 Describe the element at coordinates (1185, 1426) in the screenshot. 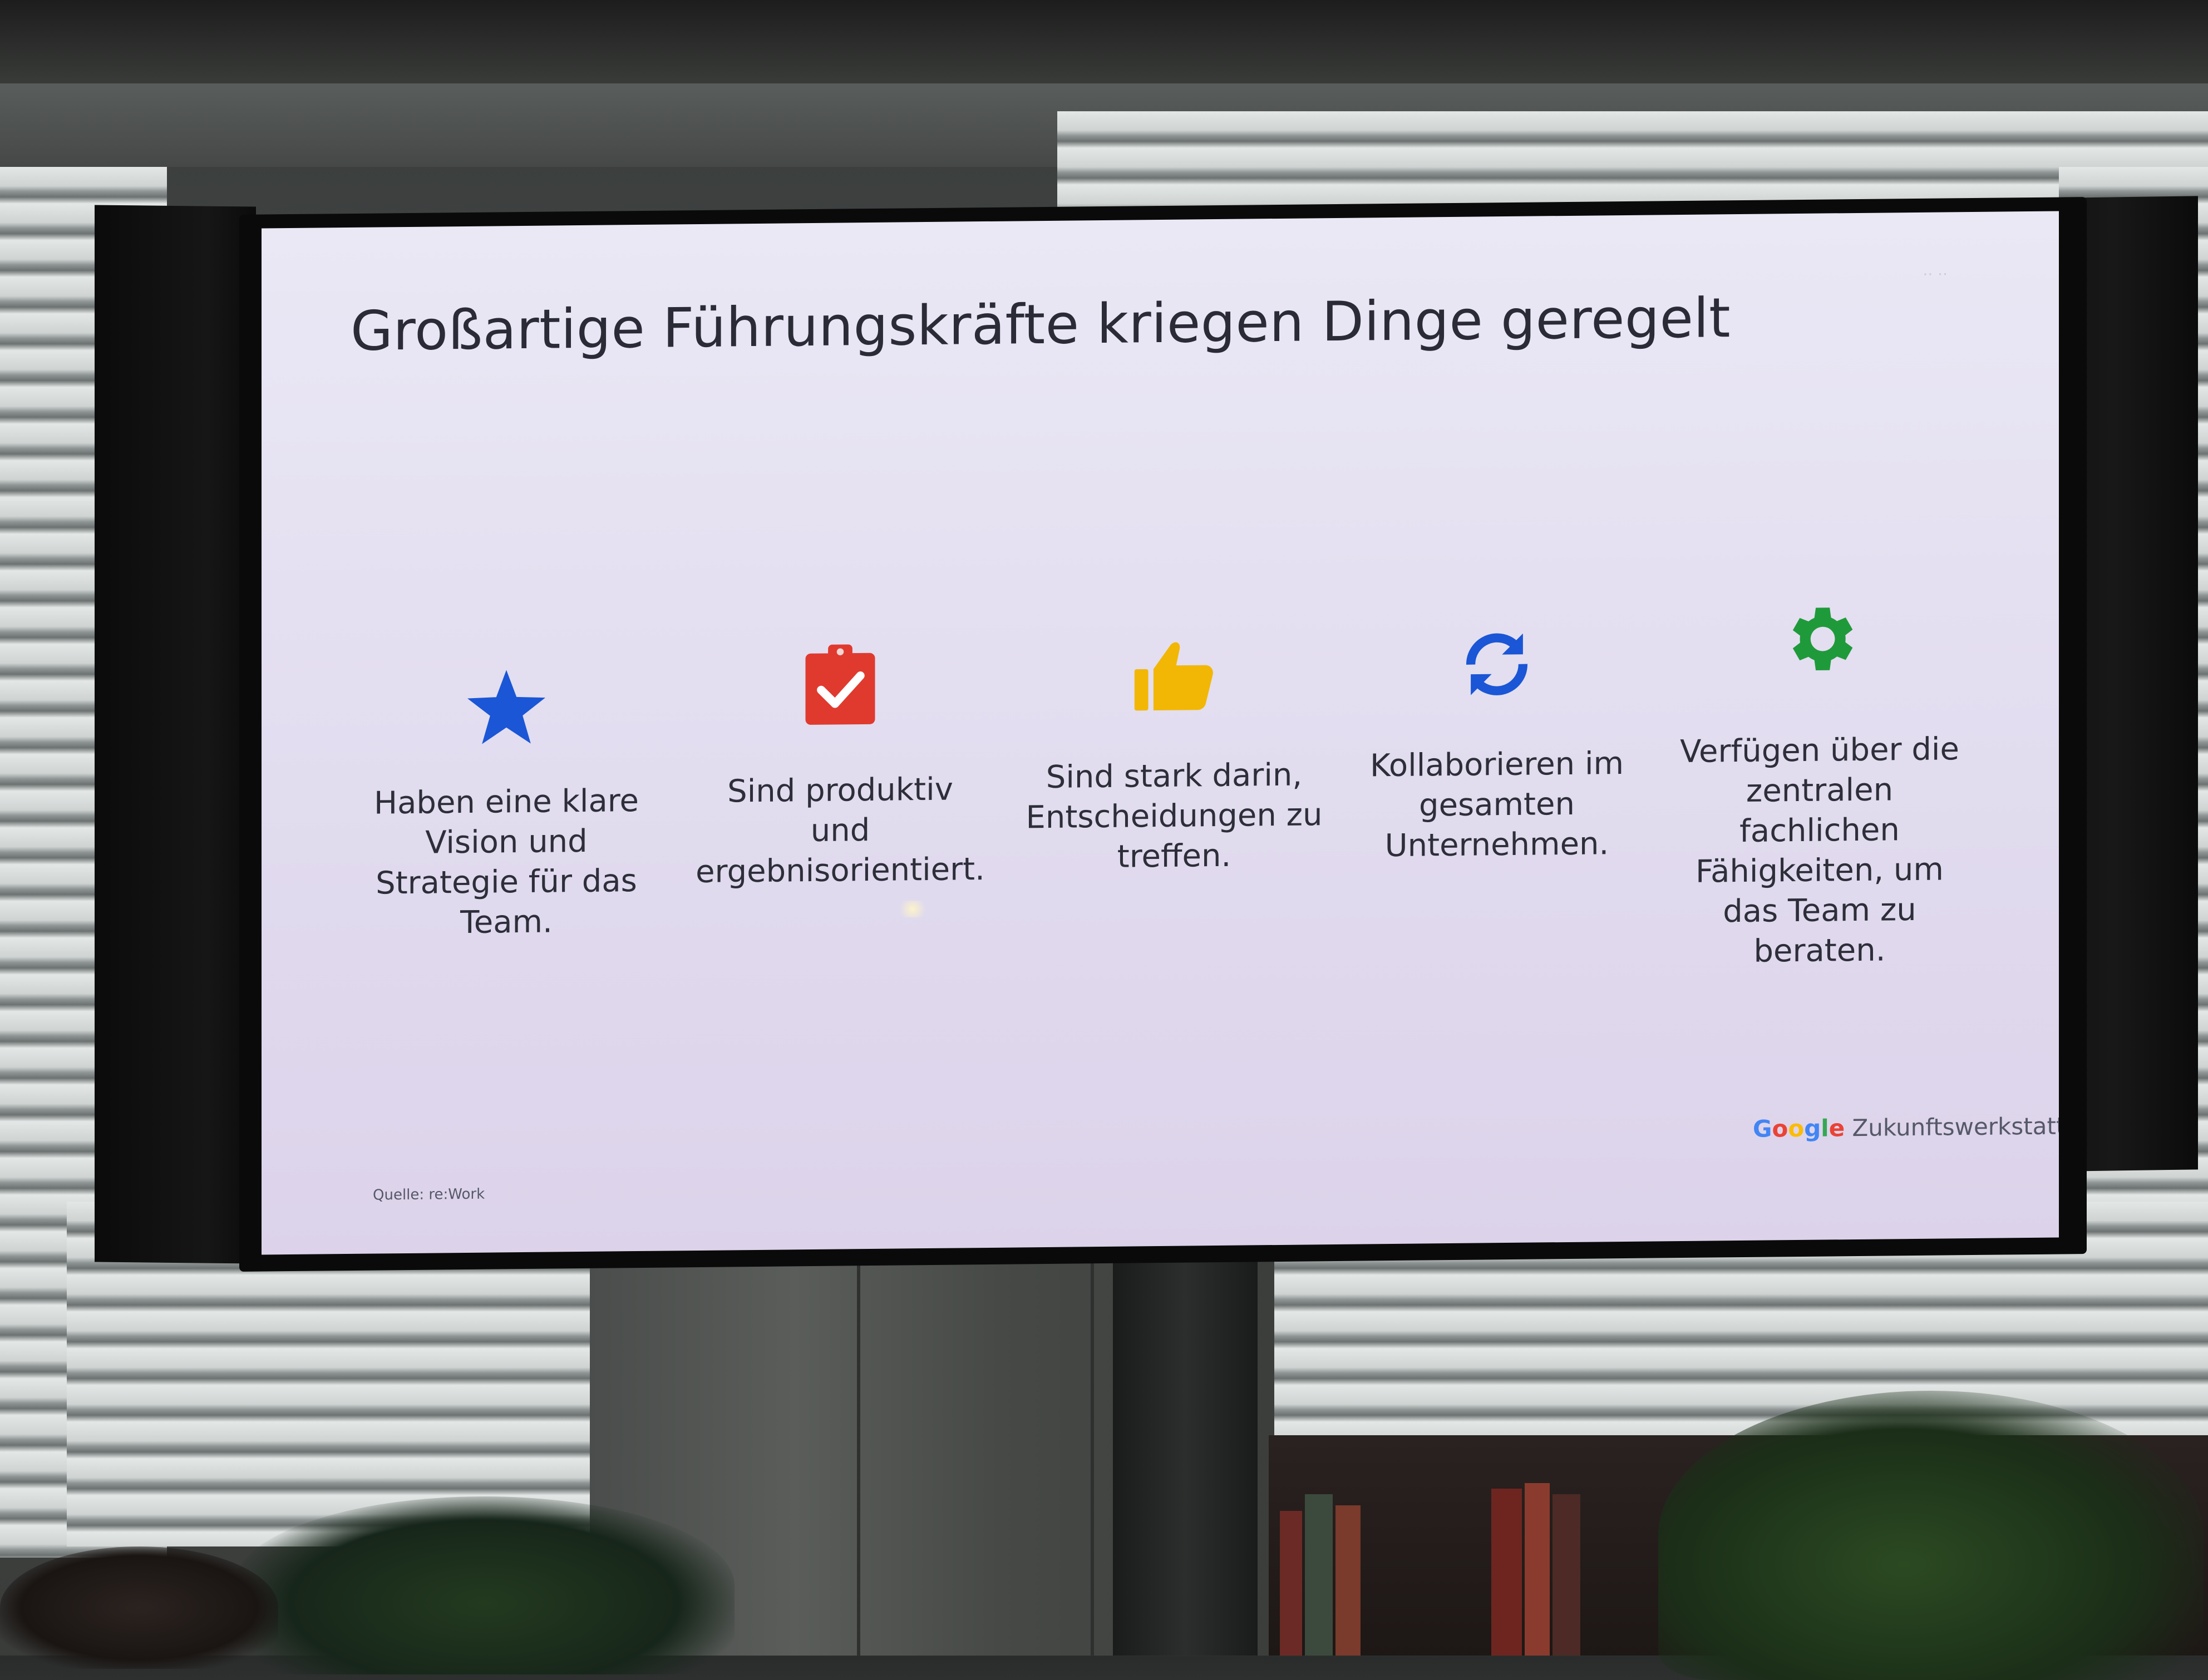

I see `tv-stand-pole` at that location.